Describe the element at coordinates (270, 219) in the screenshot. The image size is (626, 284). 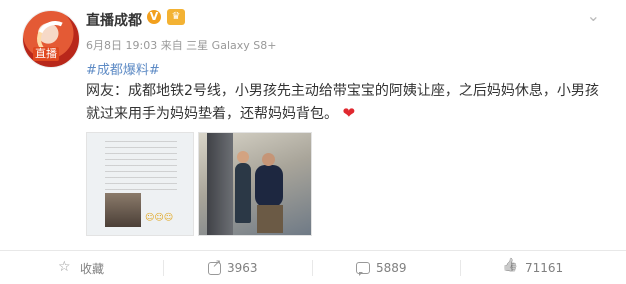
I see `legs-figure` at that location.